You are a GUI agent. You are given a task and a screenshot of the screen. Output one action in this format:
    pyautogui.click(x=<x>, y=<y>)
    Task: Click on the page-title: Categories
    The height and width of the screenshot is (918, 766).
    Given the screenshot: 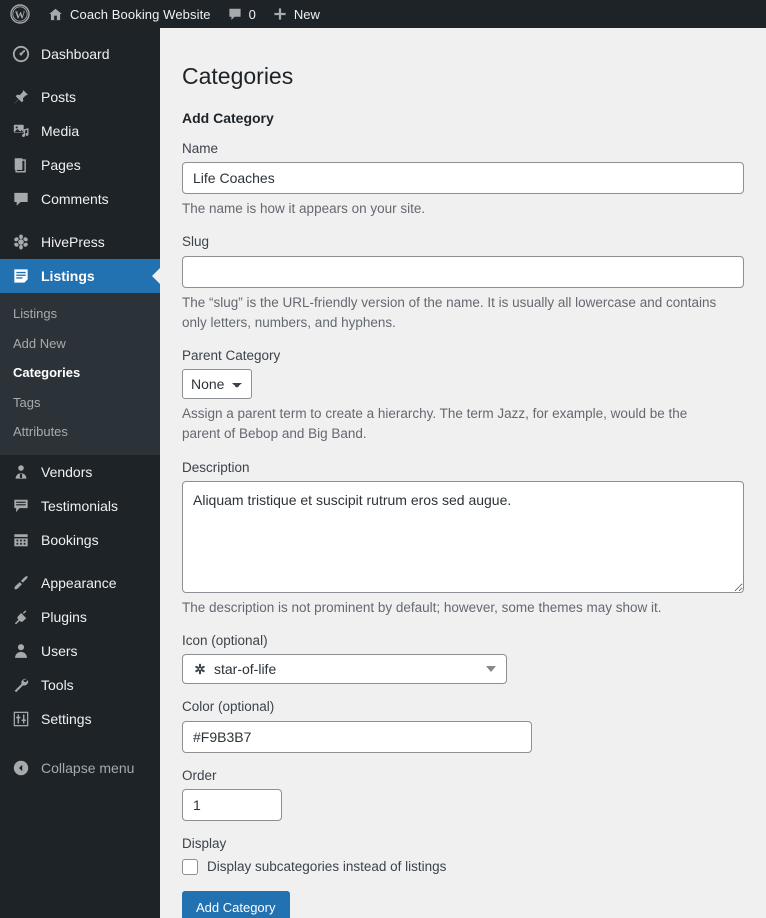 What is the action you would take?
    pyautogui.click(x=238, y=76)
    